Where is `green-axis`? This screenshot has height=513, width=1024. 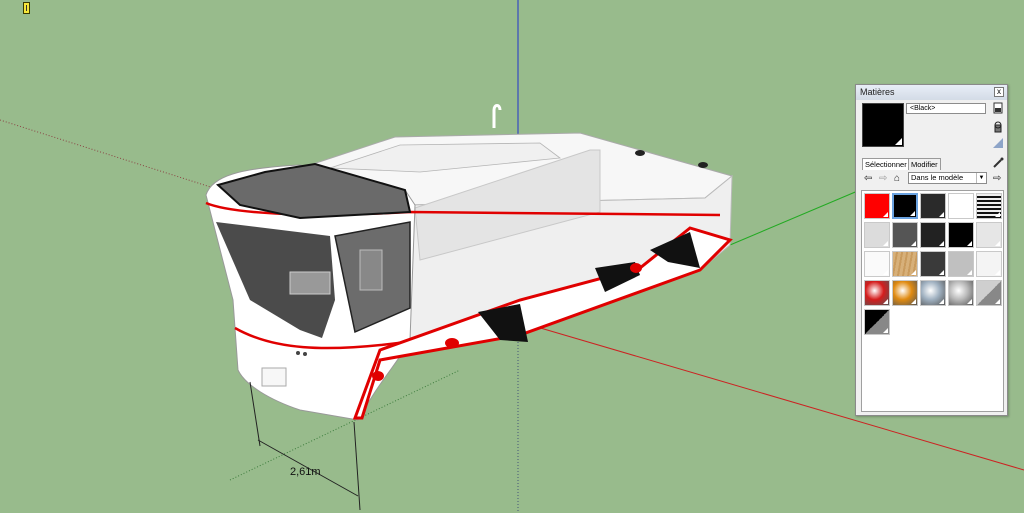 green-axis is located at coordinates (795, 217).